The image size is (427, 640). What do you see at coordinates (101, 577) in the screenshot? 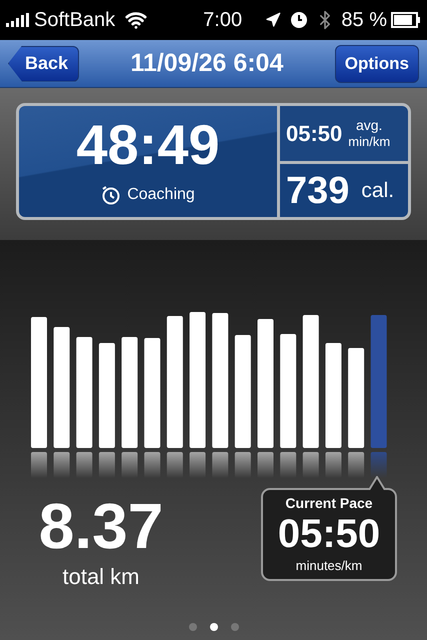
I see `distance-unit: total km` at bounding box center [101, 577].